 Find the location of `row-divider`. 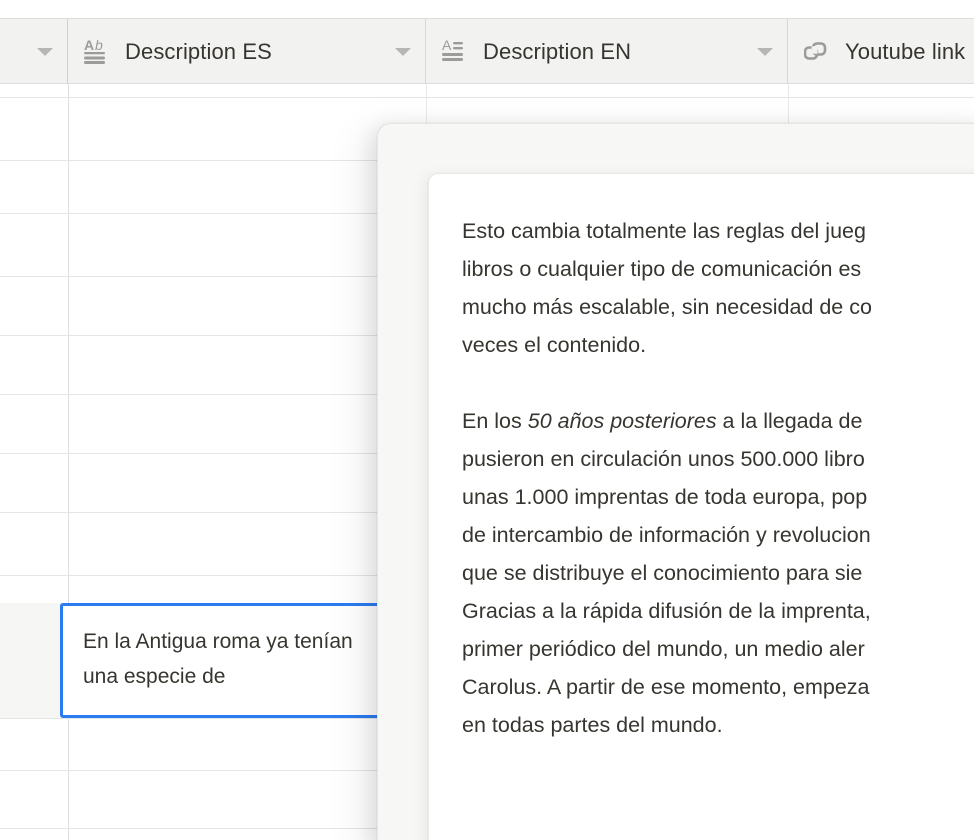

row-divider is located at coordinates (487, 97).